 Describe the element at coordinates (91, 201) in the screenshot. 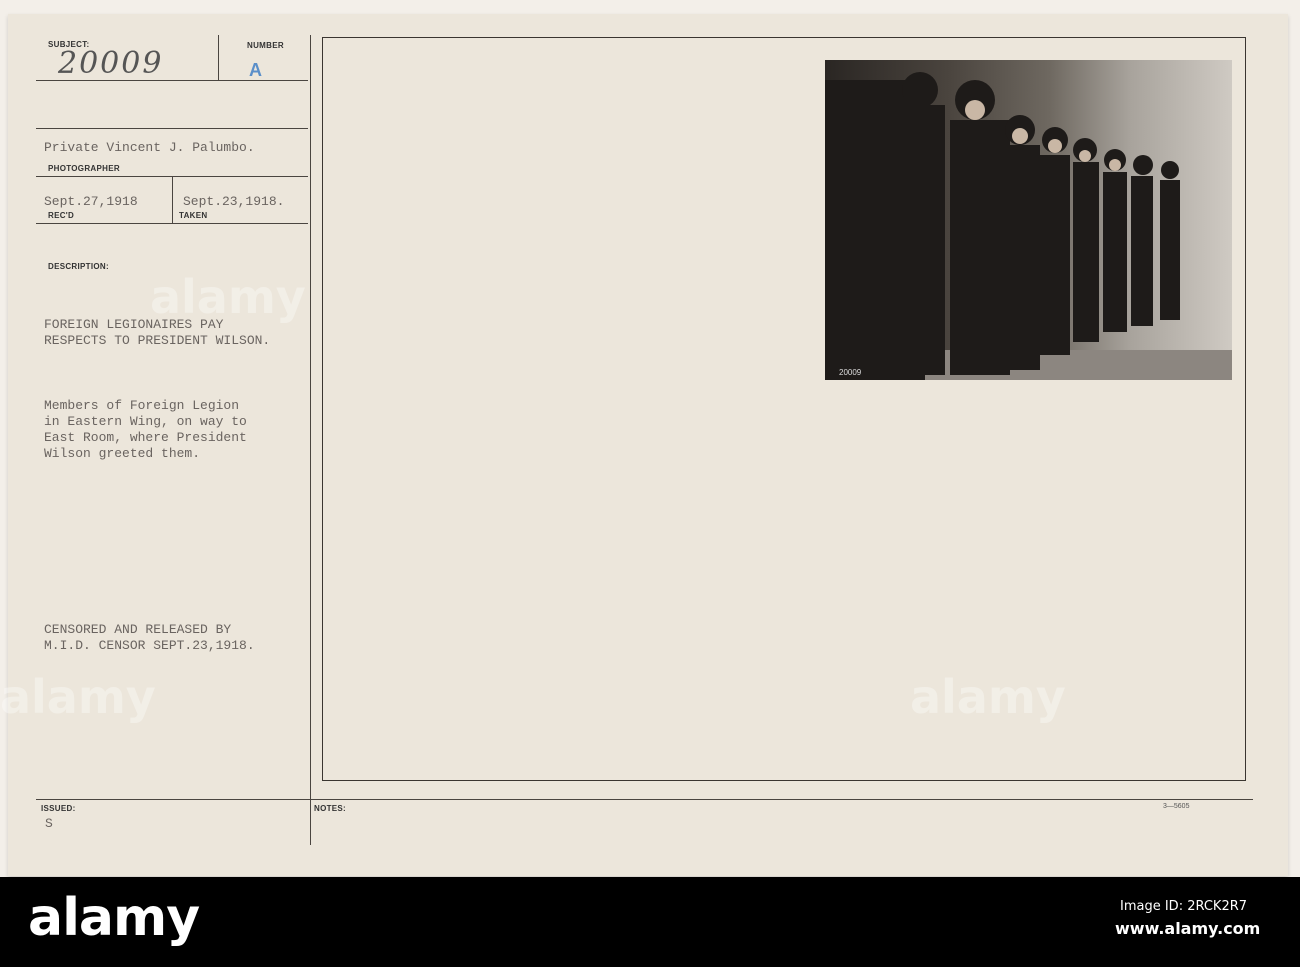

I see `received-value: Sept.27,1918` at that location.